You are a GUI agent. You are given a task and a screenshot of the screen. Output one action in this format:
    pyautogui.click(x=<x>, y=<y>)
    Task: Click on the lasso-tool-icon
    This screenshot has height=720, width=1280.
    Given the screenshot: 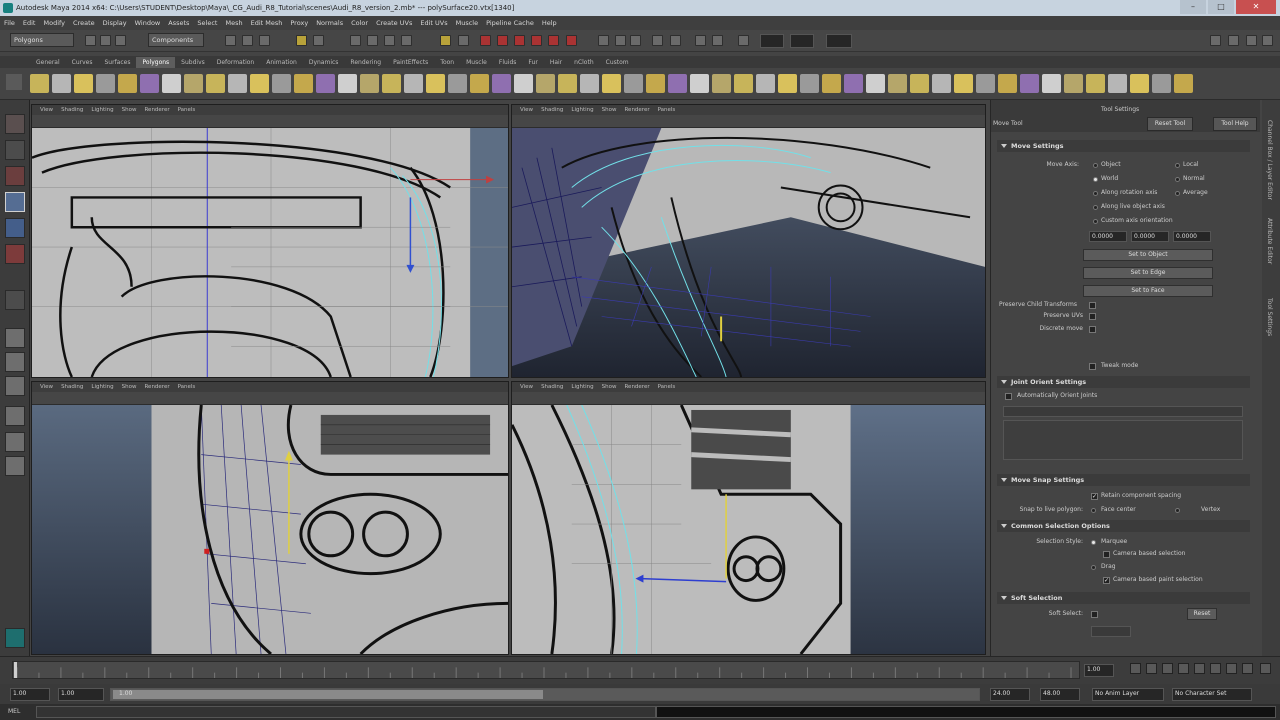 What is the action you would take?
    pyautogui.click(x=15, y=150)
    